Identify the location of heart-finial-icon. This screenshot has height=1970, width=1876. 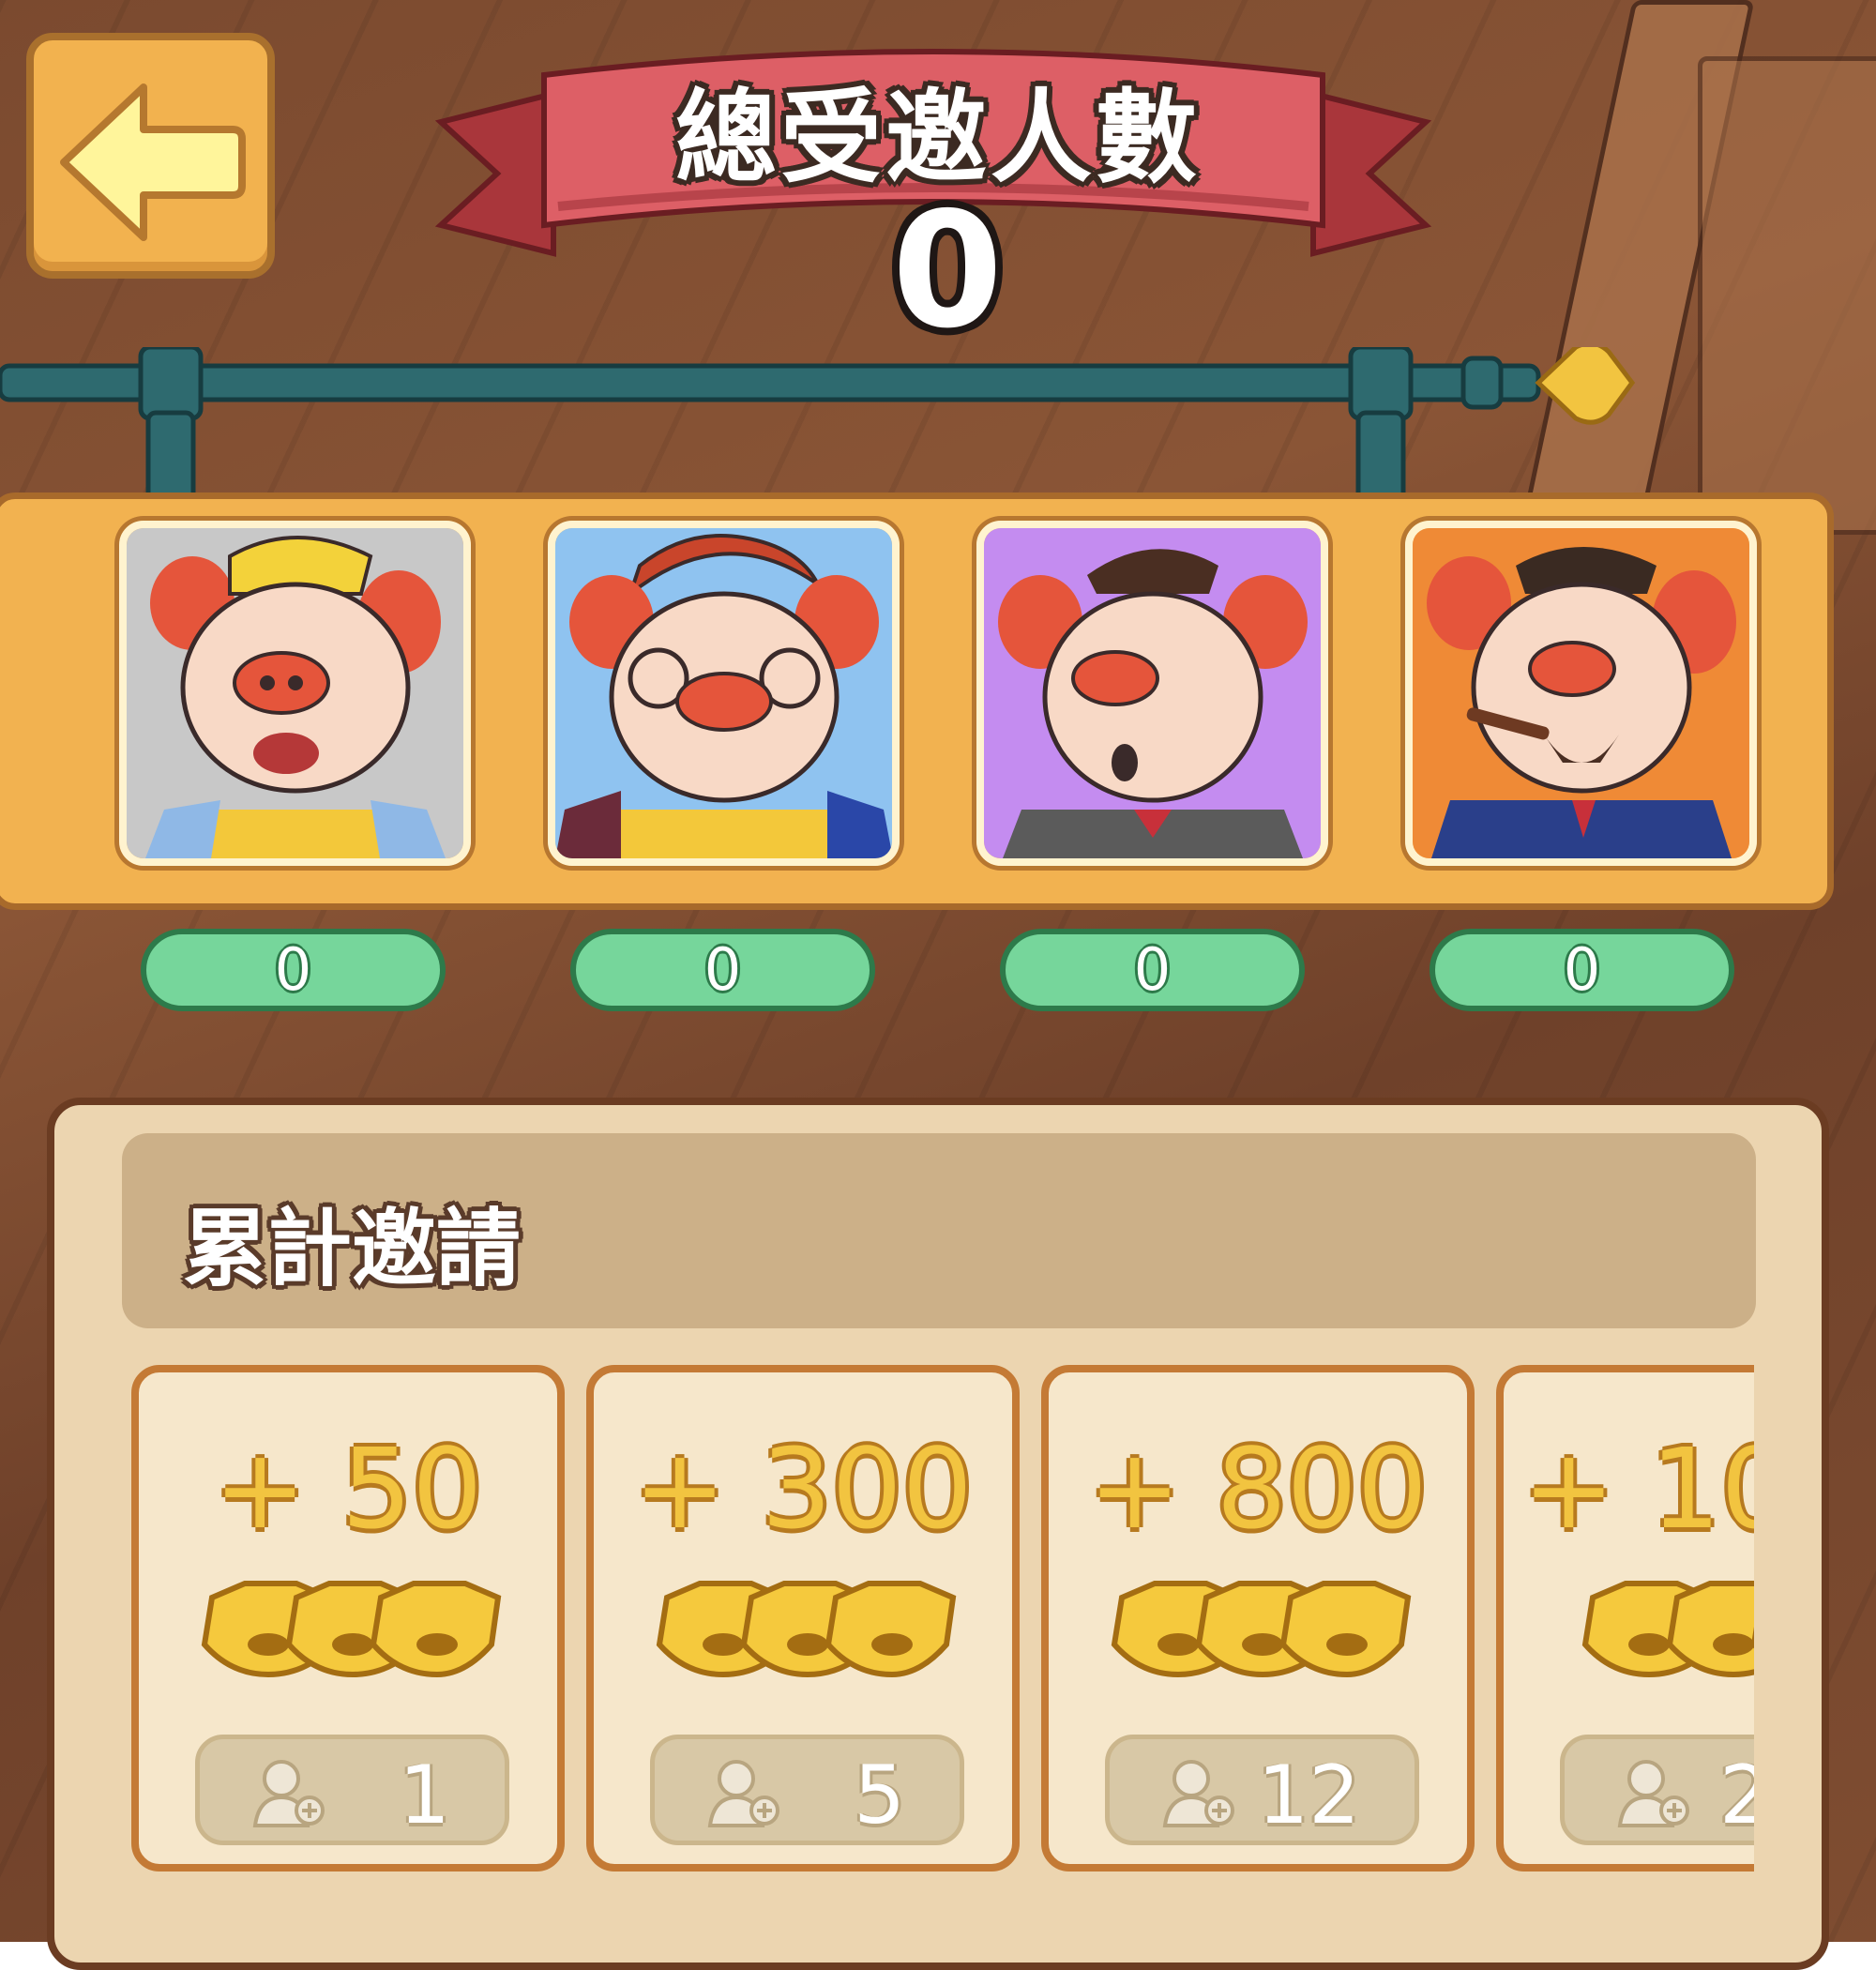
(1585, 386).